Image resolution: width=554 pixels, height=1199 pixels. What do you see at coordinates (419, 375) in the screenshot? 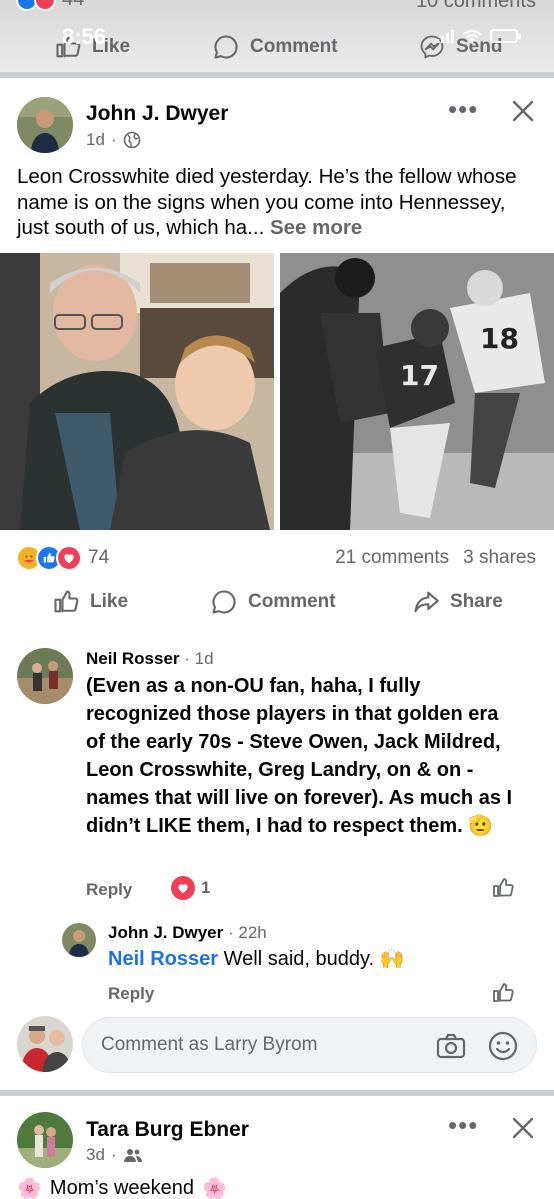
I see `svg-text: 17` at bounding box center [419, 375].